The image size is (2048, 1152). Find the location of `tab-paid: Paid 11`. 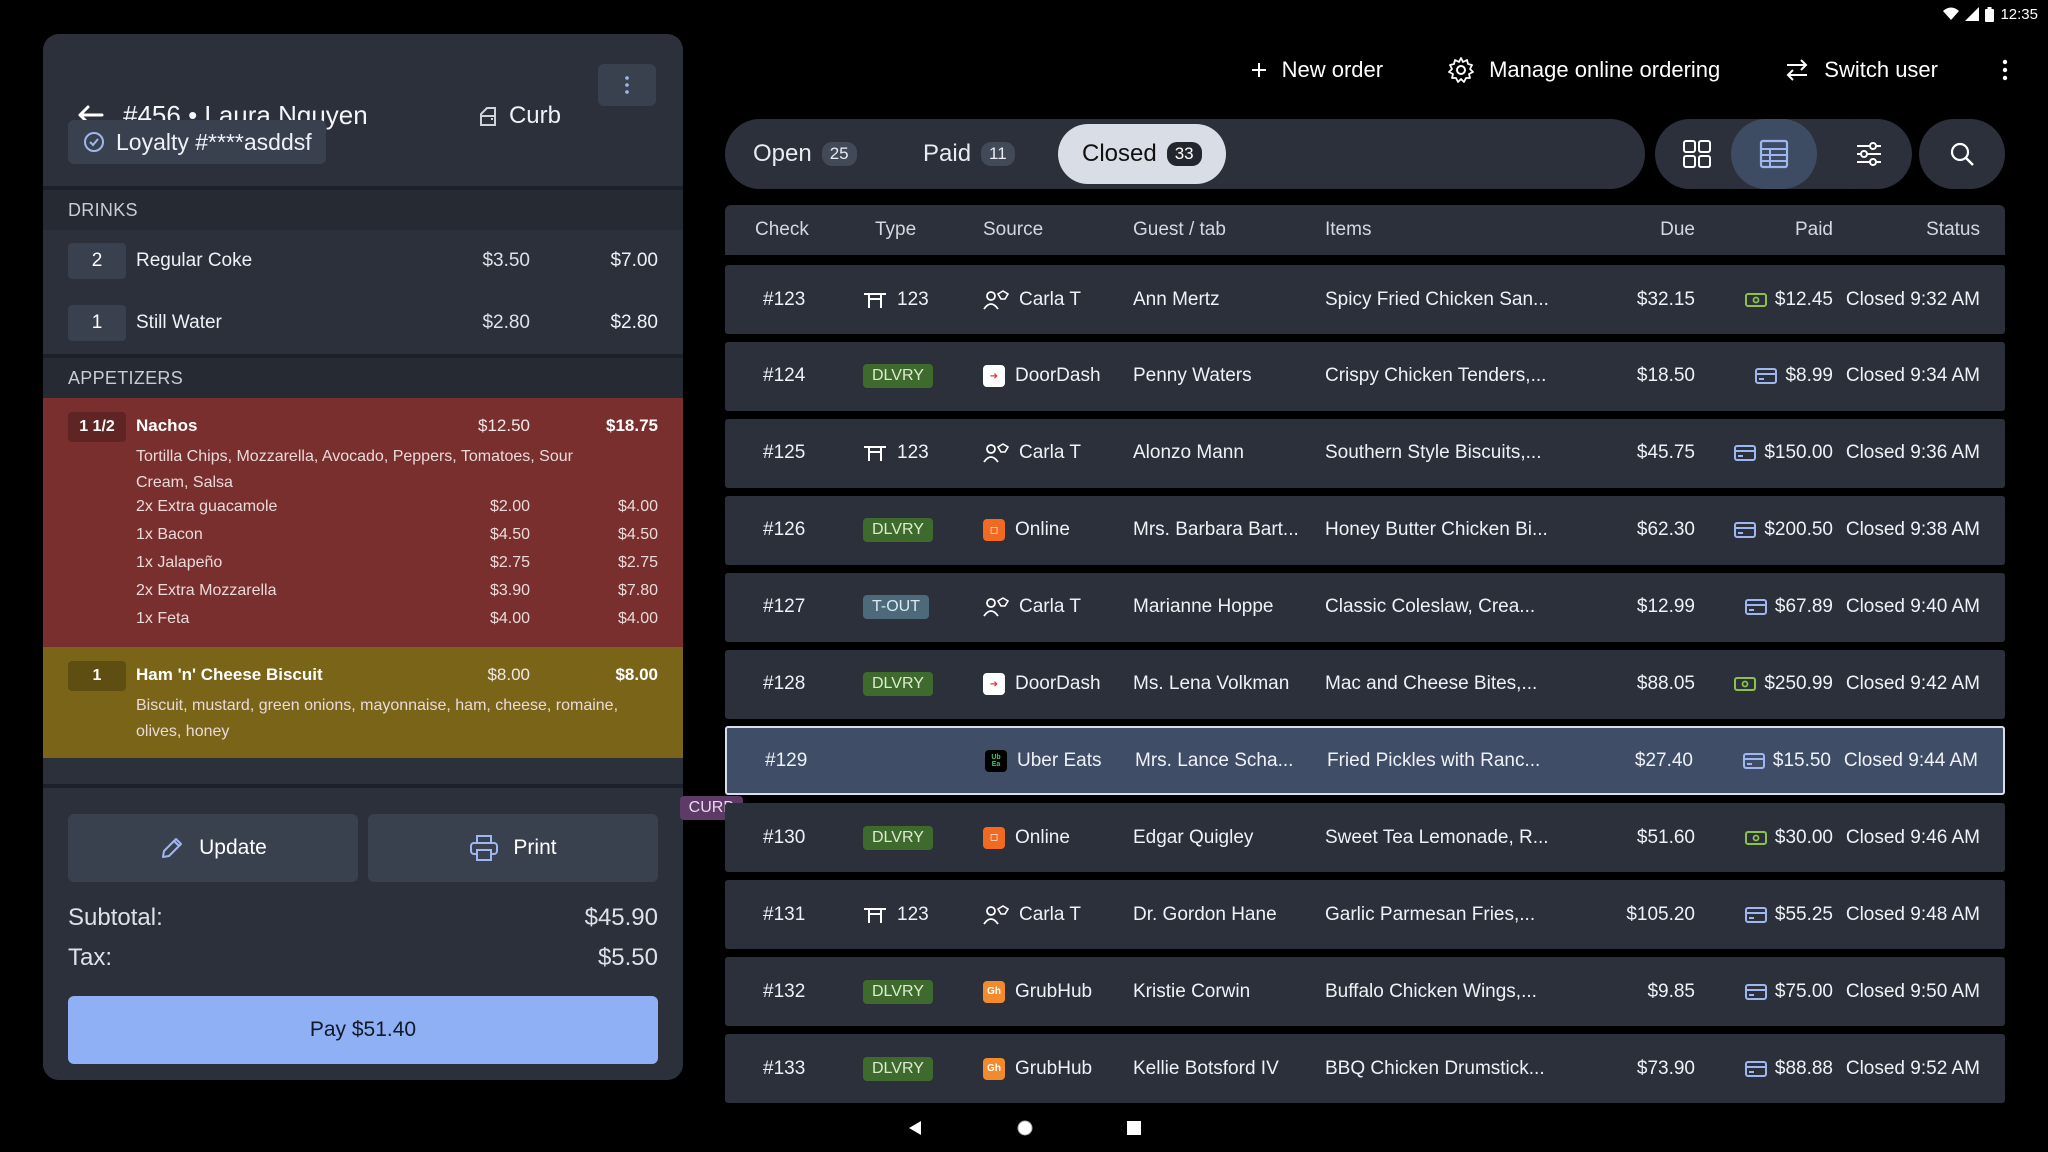

tab-paid: Paid 11 is located at coordinates (969, 154).